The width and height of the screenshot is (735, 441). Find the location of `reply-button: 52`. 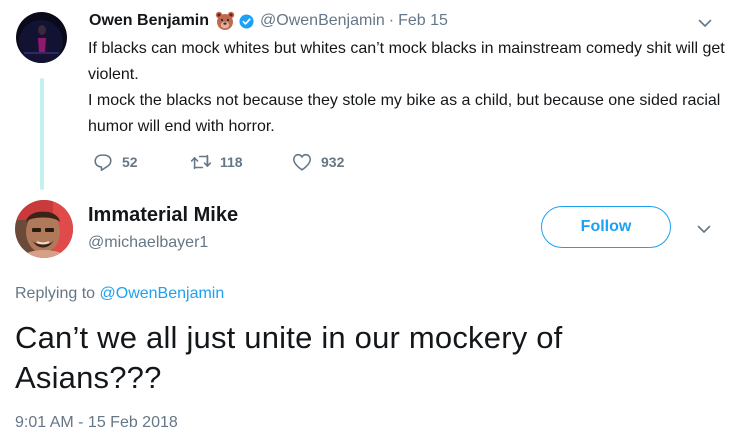

reply-button: 52 is located at coordinates (115, 162).